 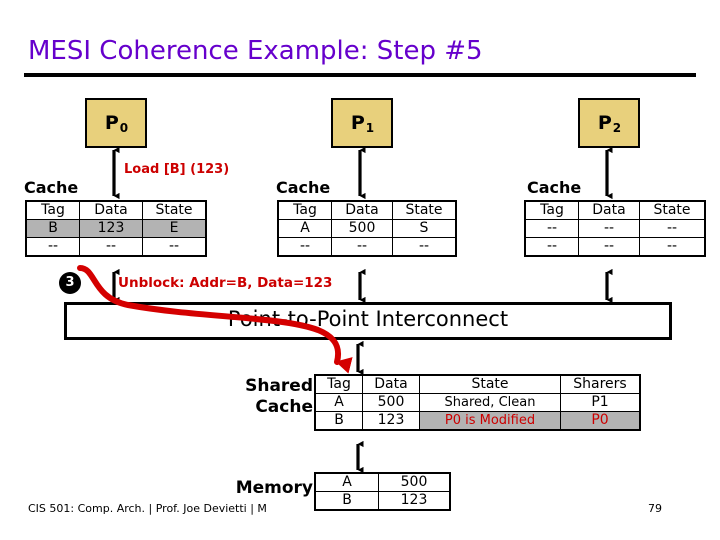 What do you see at coordinates (274, 488) in the screenshot?
I see `memory-label: Memory` at bounding box center [274, 488].